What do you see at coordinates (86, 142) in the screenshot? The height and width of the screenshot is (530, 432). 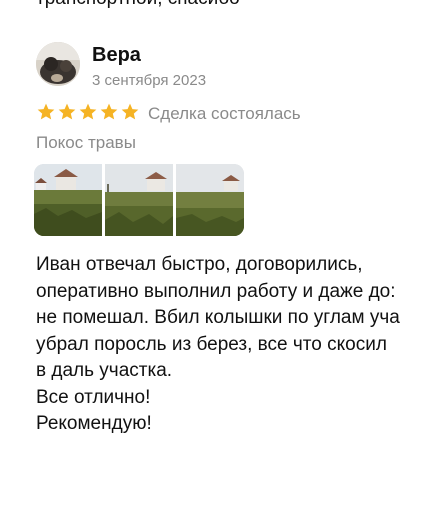 I see `service-name: Покос травы` at bounding box center [86, 142].